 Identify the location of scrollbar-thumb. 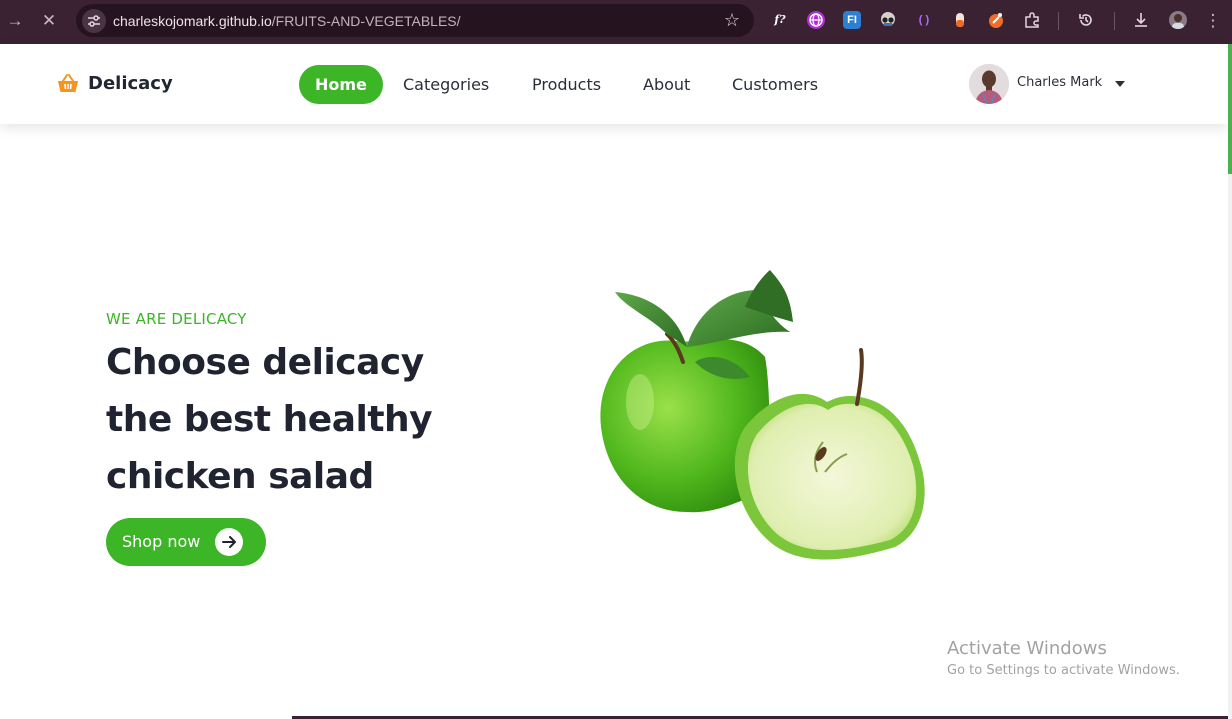
(1230, 109).